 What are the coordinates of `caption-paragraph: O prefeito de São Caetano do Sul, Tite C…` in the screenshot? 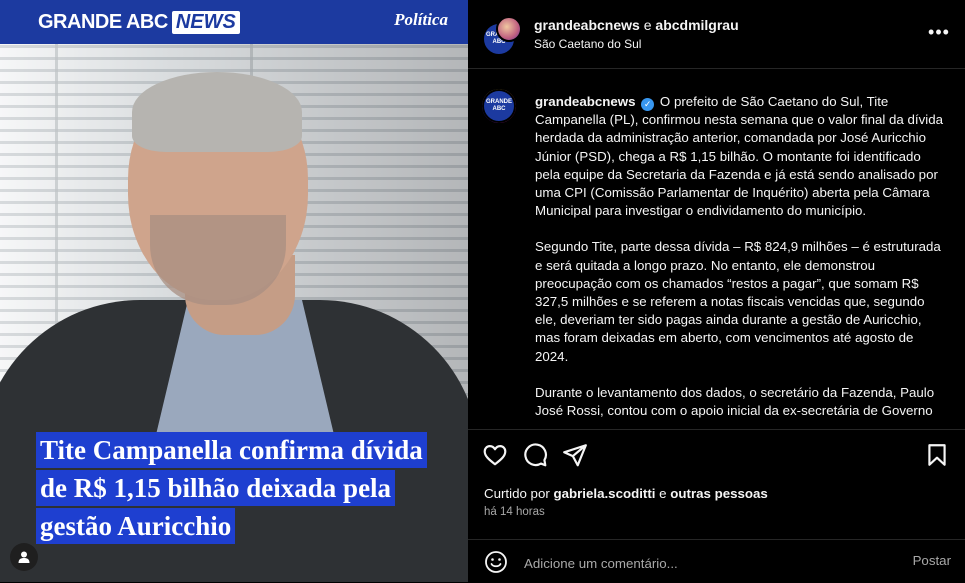 It's located at (739, 156).